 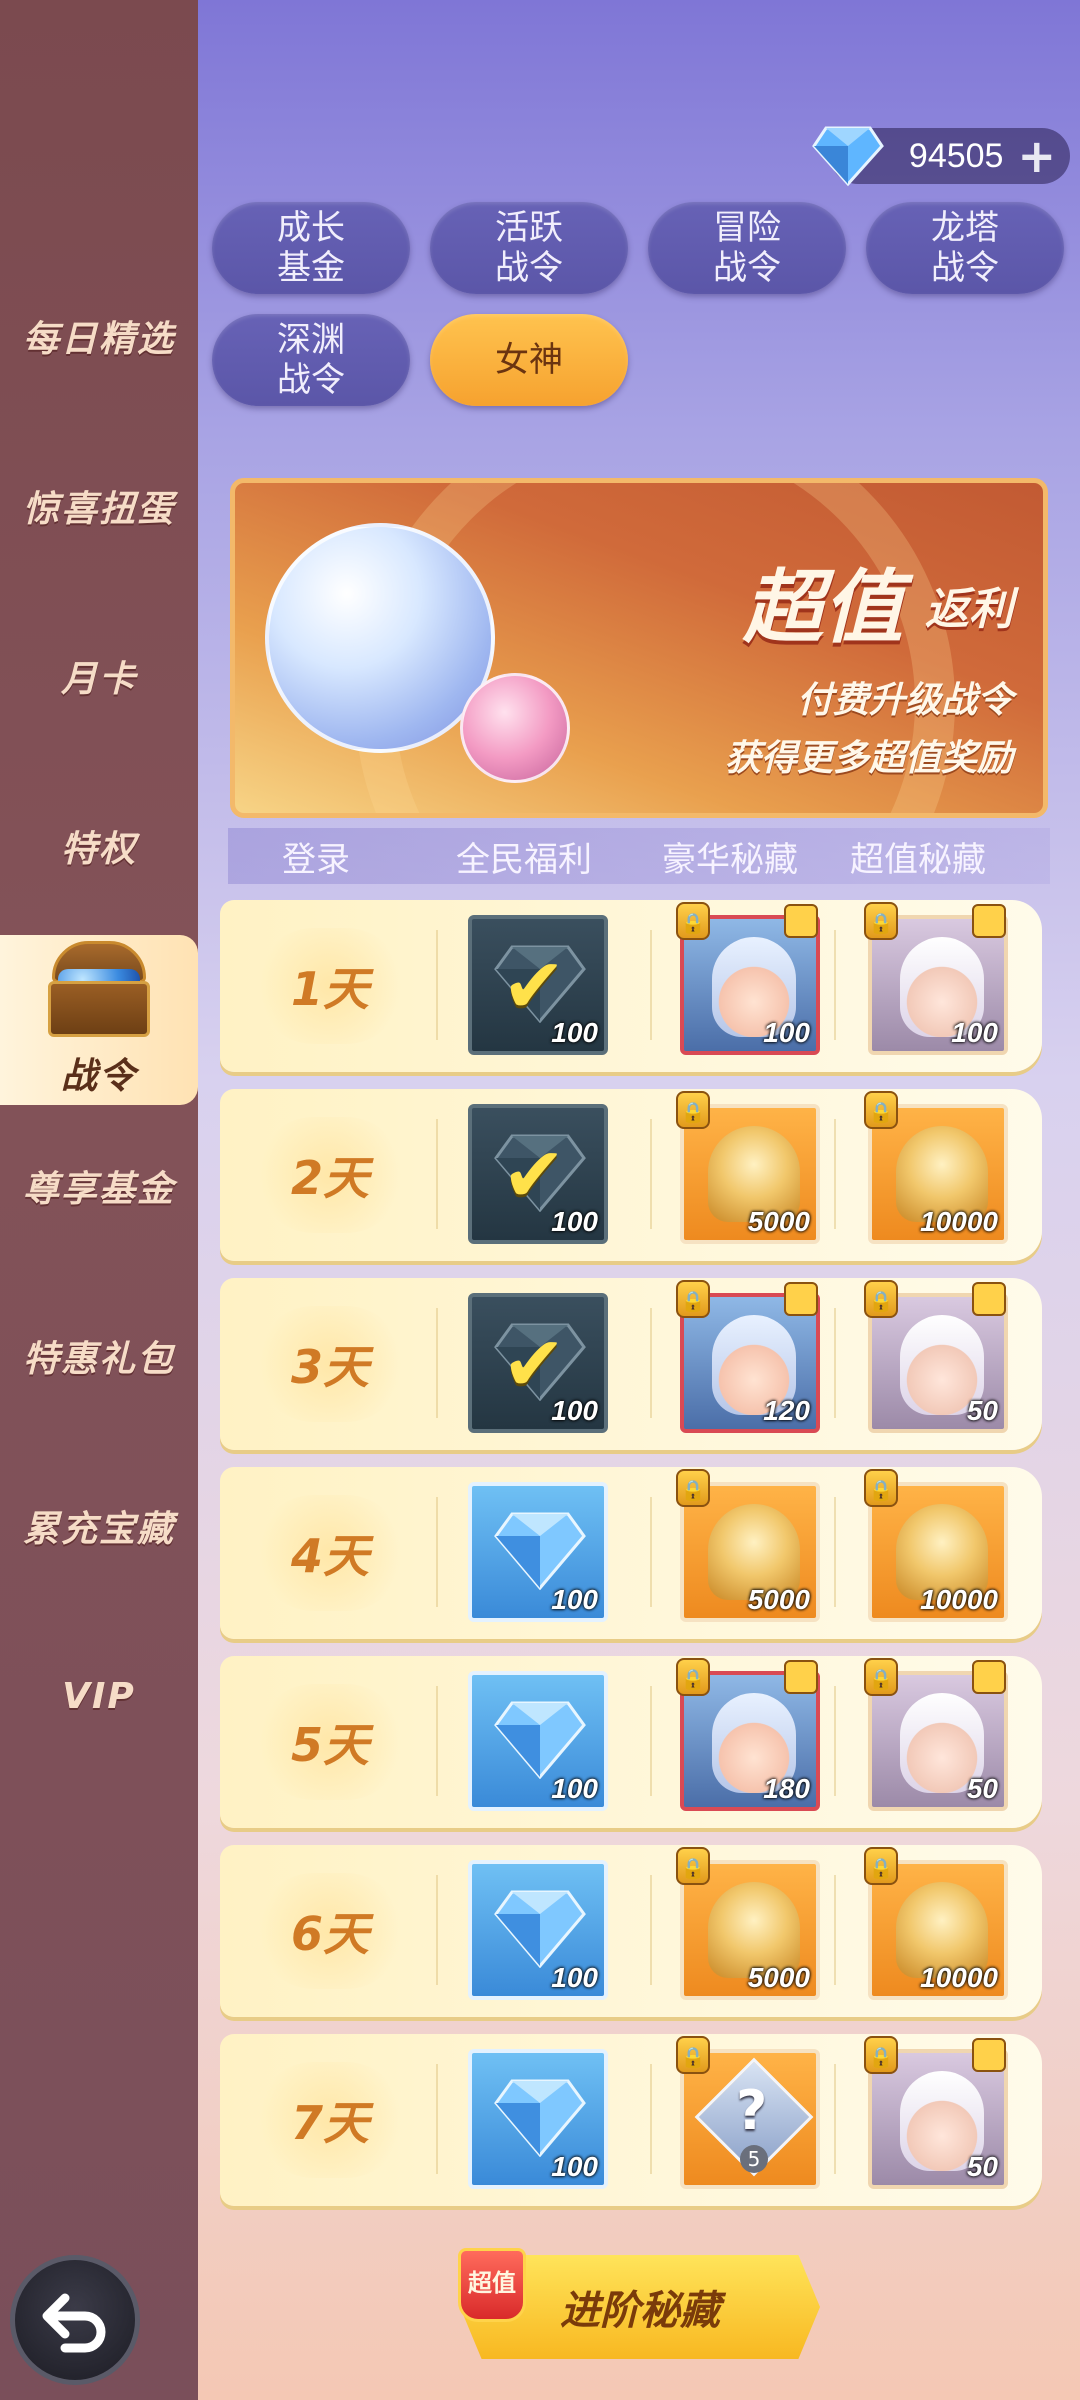 What do you see at coordinates (529, 360) in the screenshot?
I see `tab-goddess: 女神` at bounding box center [529, 360].